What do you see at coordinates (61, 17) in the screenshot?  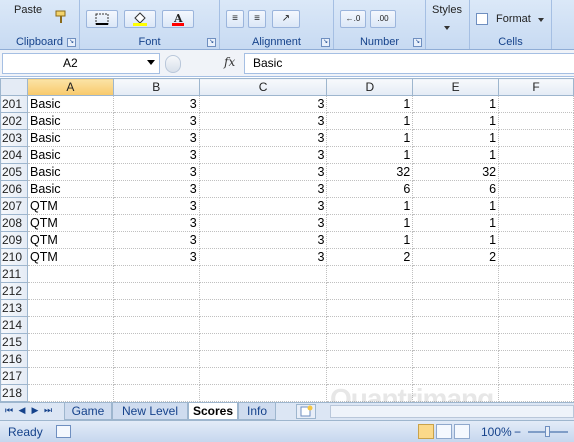 I see `format-painter-icon` at bounding box center [61, 17].